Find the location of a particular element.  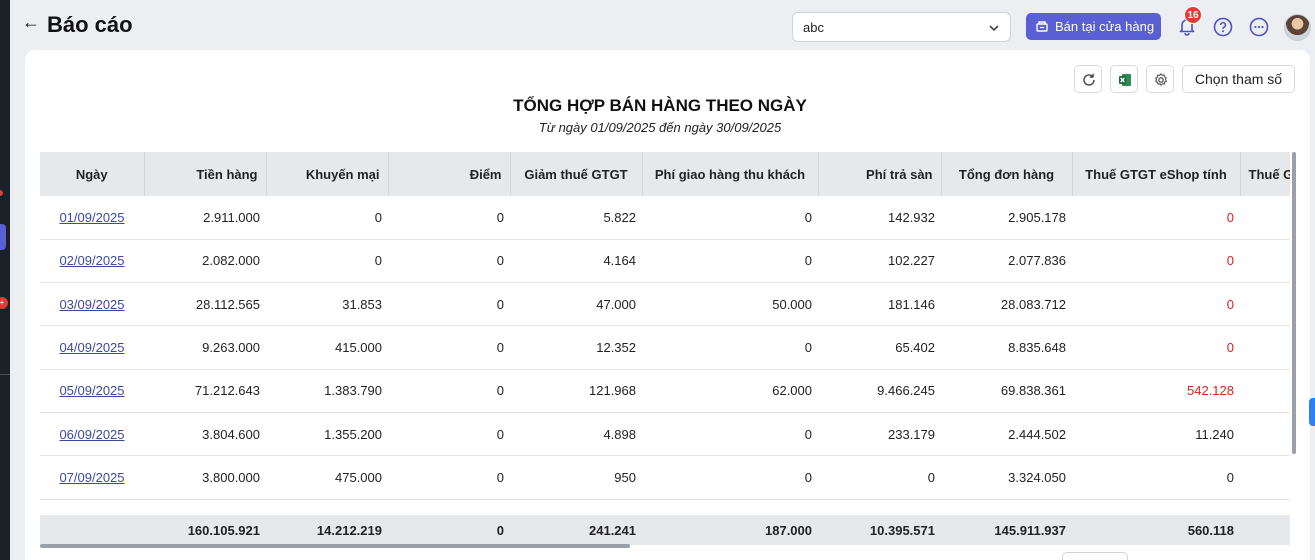

table-cell: 2.905.178 is located at coordinates (1006, 218).